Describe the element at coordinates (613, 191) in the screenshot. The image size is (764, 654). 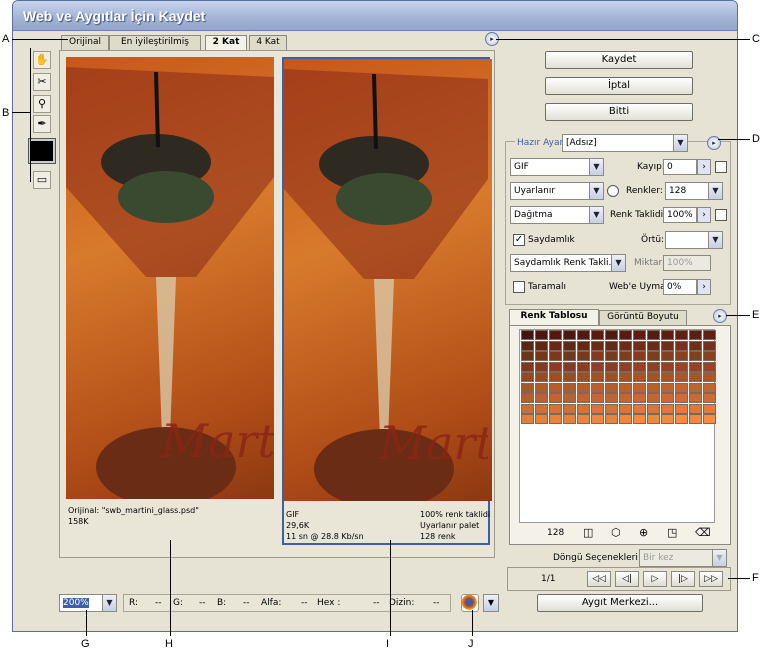
I see `reduction-mask-icon` at that location.